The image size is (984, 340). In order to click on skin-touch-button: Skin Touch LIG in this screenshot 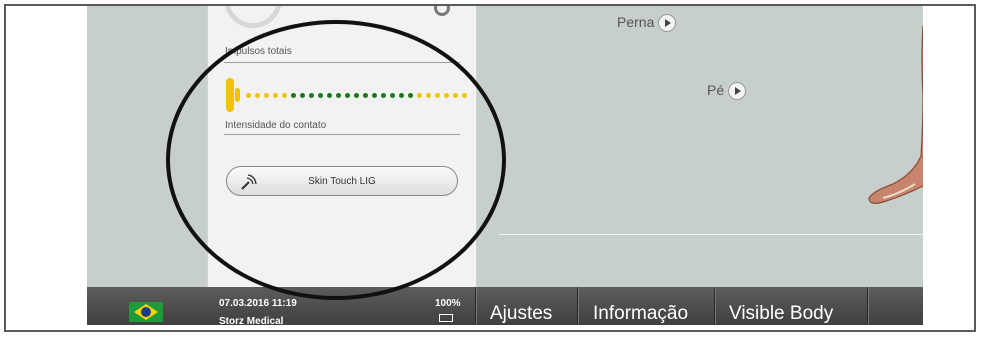, I will do `click(342, 181)`.